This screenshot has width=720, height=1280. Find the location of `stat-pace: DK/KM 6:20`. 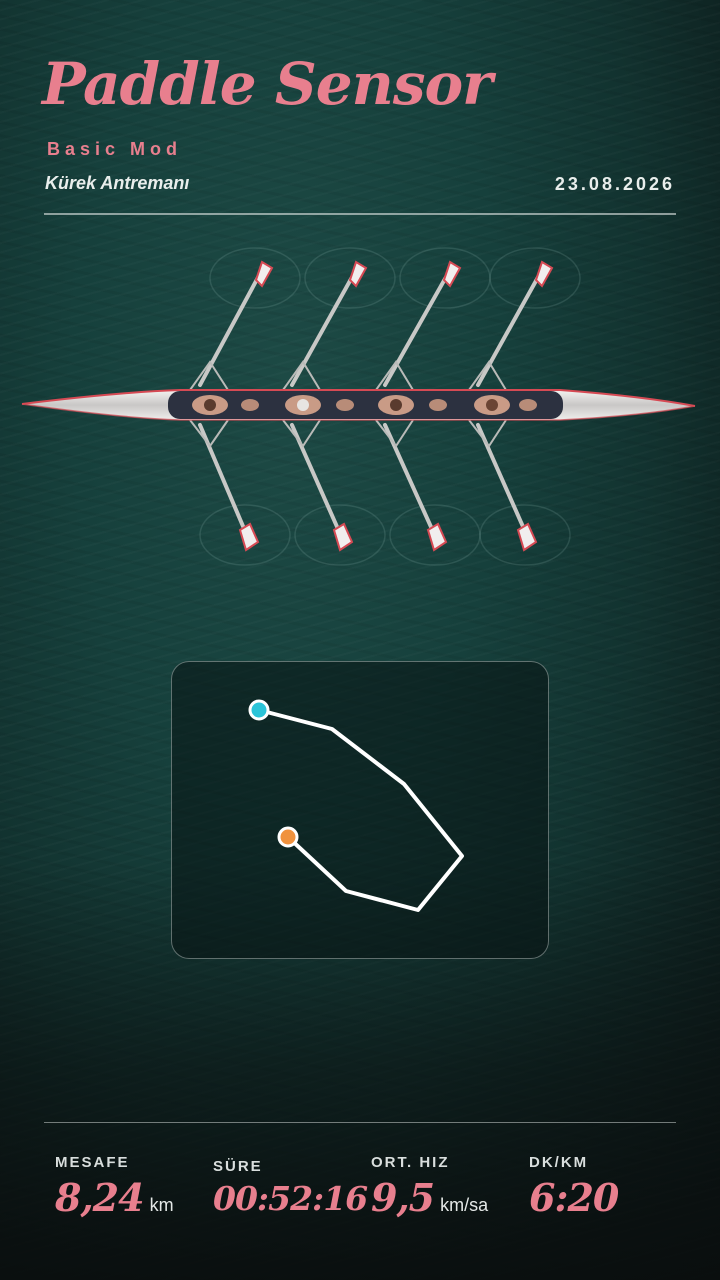

stat-pace: DK/KM 6:20 is located at coordinates (574, 1187).